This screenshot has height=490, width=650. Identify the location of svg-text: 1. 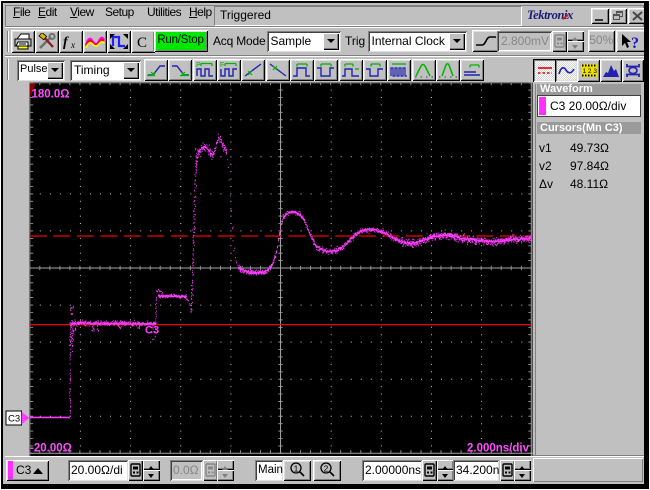
(296, 469).